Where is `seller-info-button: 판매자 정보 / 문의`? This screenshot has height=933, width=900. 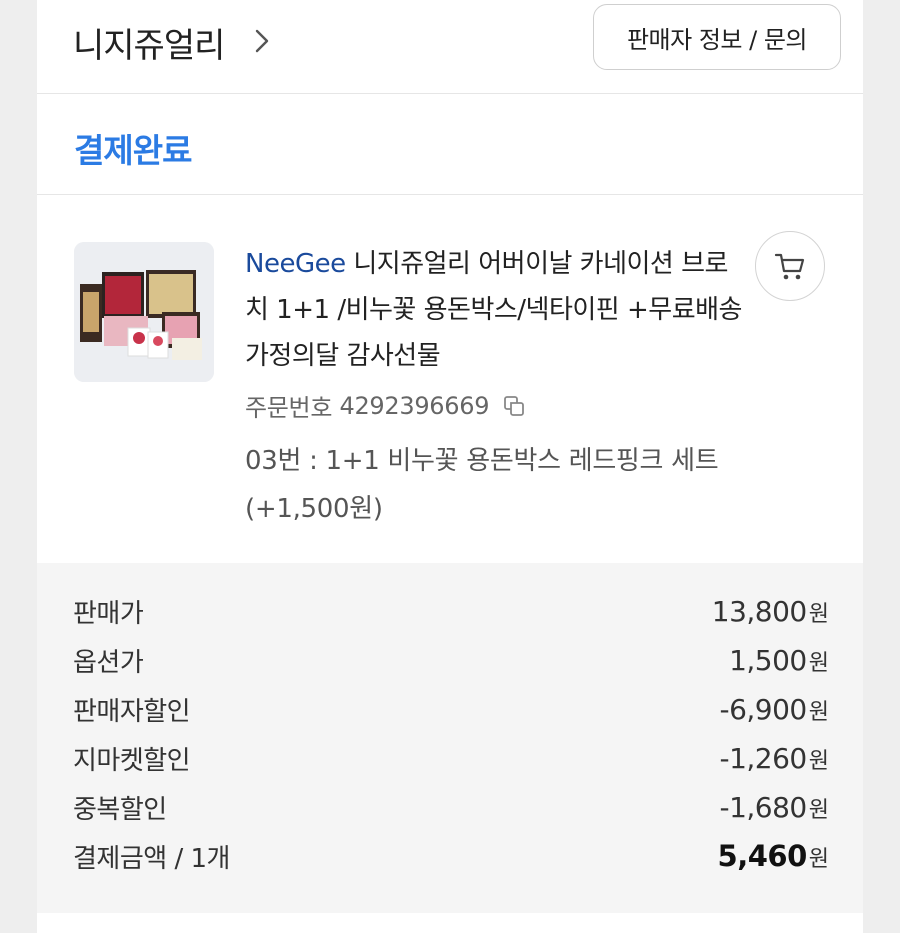
seller-info-button: 판매자 정보 / 문의 is located at coordinates (717, 37).